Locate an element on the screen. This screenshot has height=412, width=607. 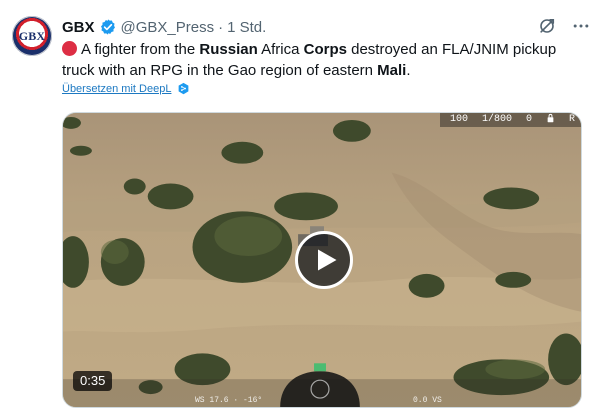
verified-badge-icon is located at coordinates (108, 27).